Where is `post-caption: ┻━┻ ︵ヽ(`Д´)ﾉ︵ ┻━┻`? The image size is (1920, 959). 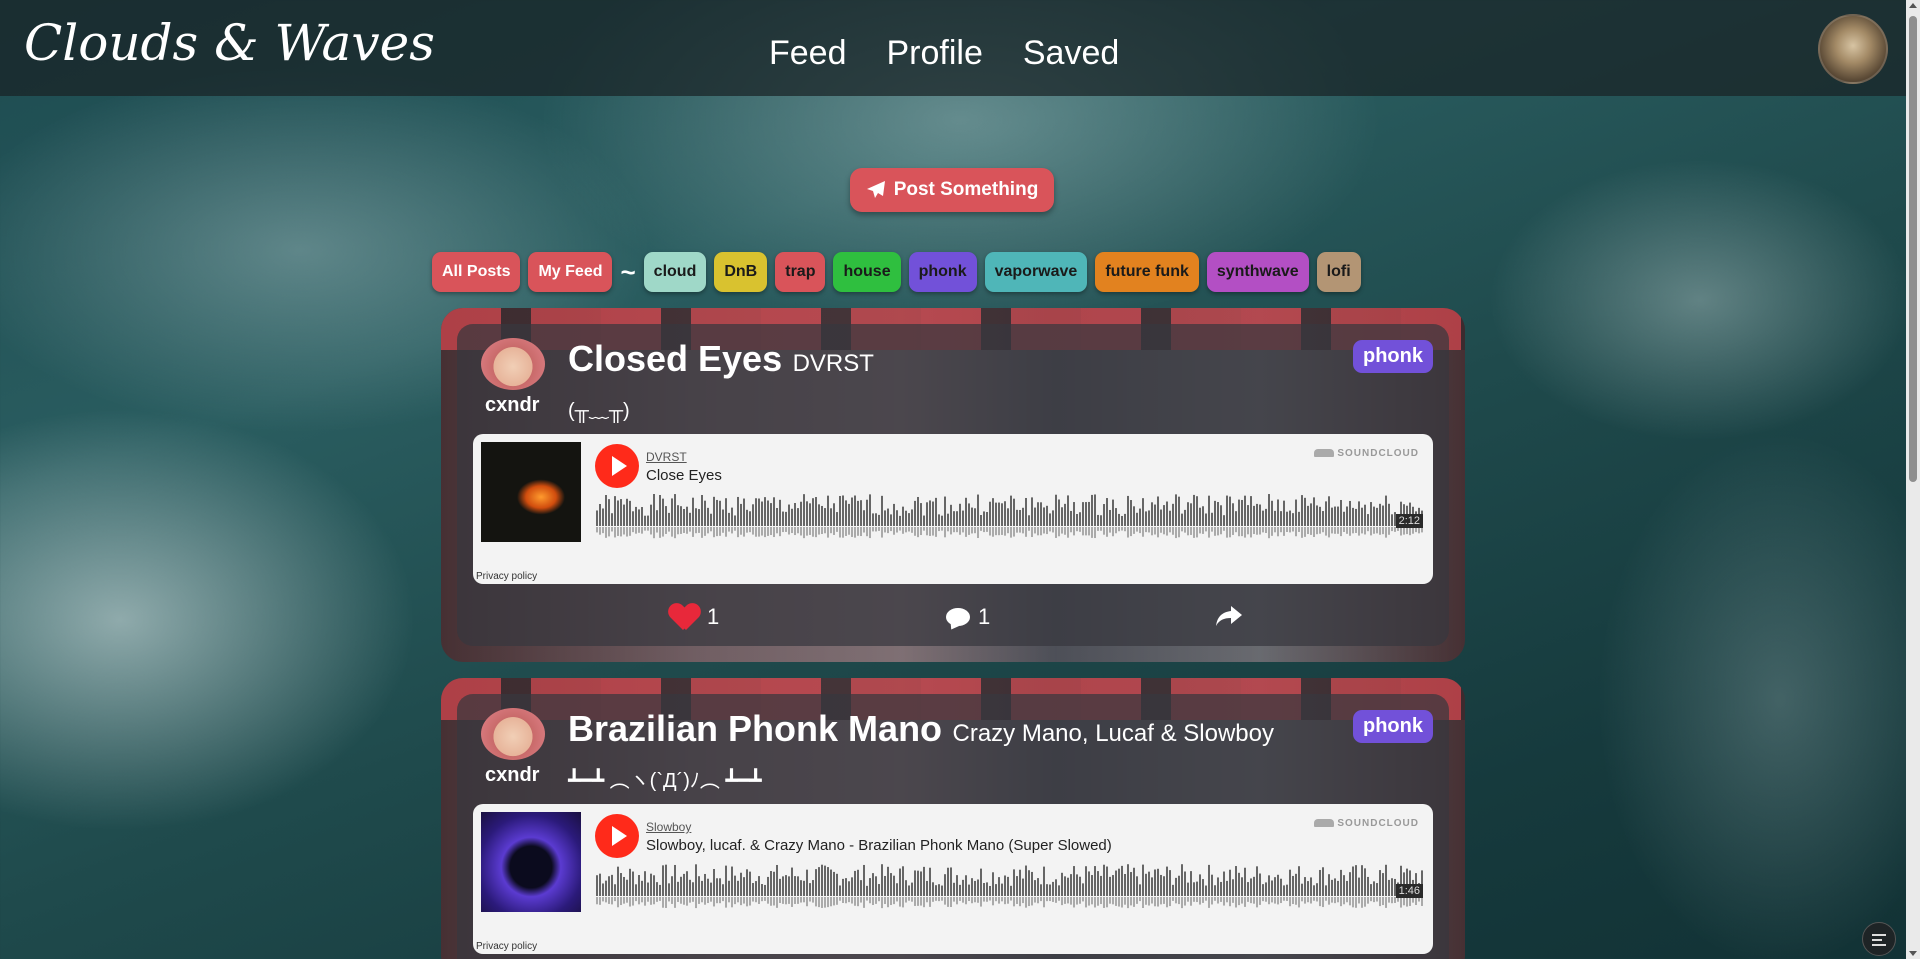
post-caption: ┻━┻ ︵ヽ(`Д´)ﾉ︵ ┻━┻ is located at coordinates (665, 781).